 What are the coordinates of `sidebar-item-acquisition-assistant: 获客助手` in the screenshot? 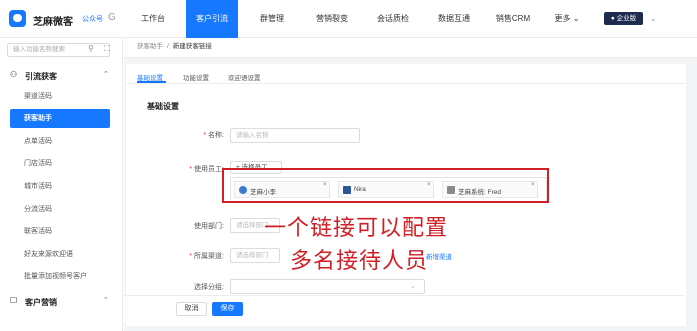 It's located at (60, 118).